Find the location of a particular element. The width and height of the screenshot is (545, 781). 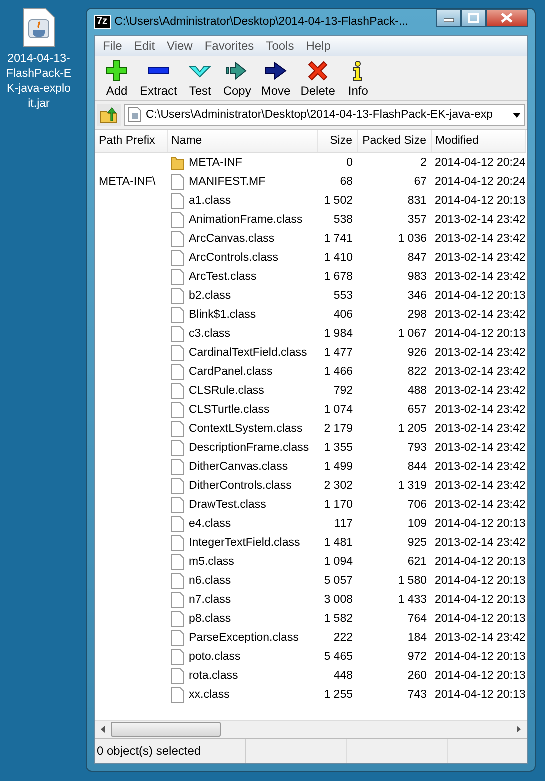

horizontal-scrollbar is located at coordinates (311, 729).